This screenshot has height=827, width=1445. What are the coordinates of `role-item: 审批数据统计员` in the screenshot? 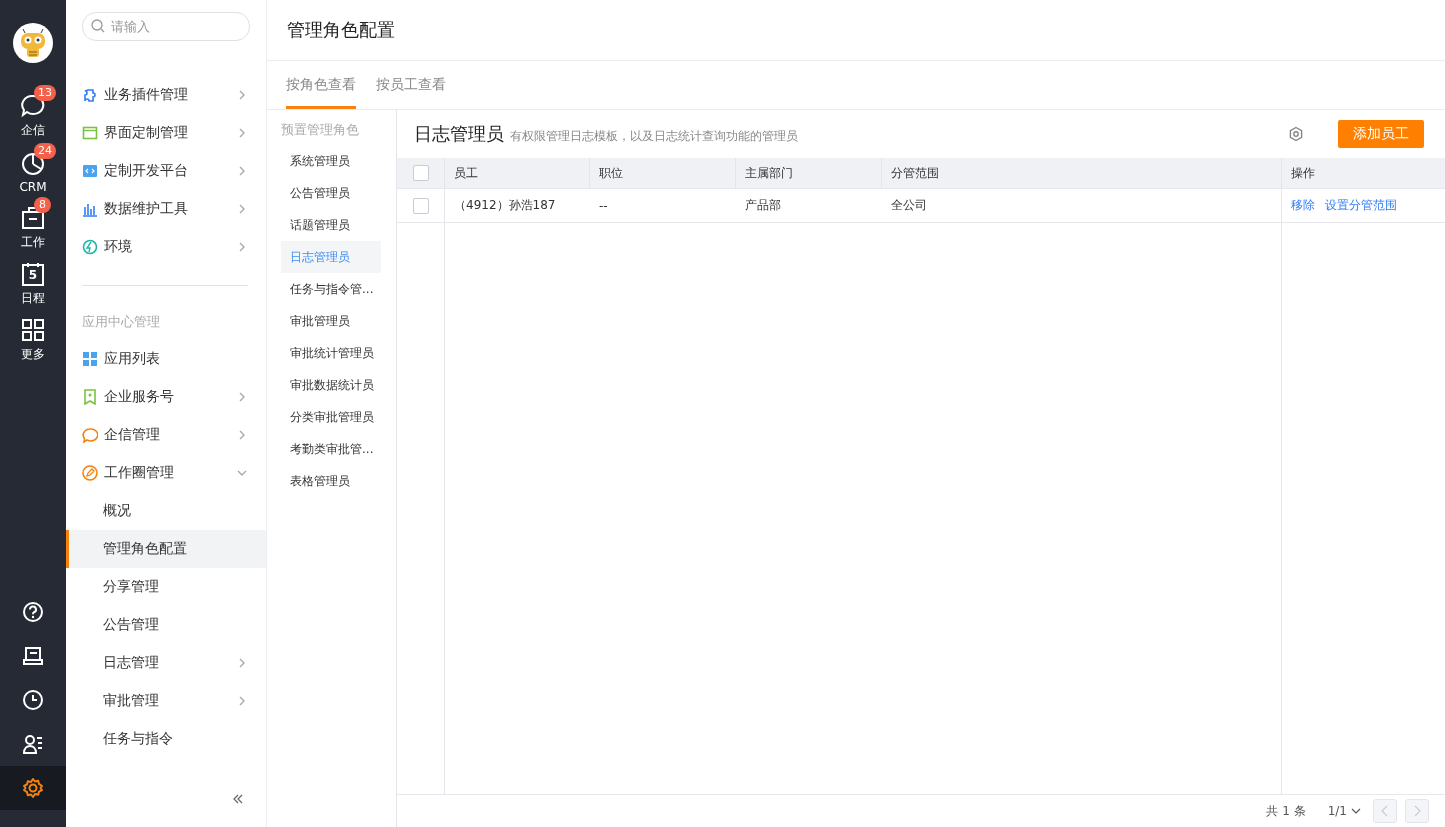 It's located at (331, 385).